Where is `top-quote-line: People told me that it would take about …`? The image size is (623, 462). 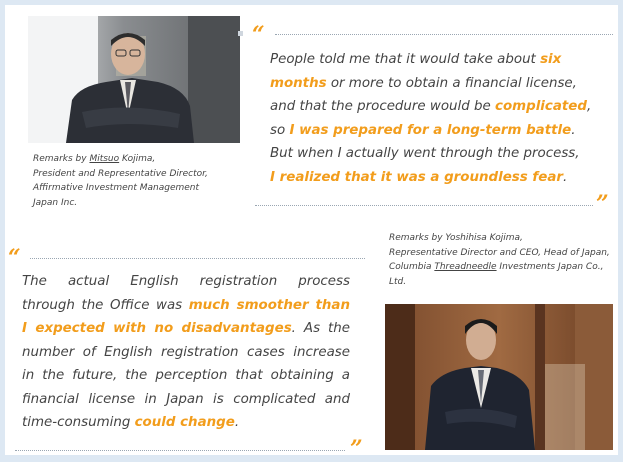 top-quote-line: People told me that it would take about … is located at coordinates (440, 60).